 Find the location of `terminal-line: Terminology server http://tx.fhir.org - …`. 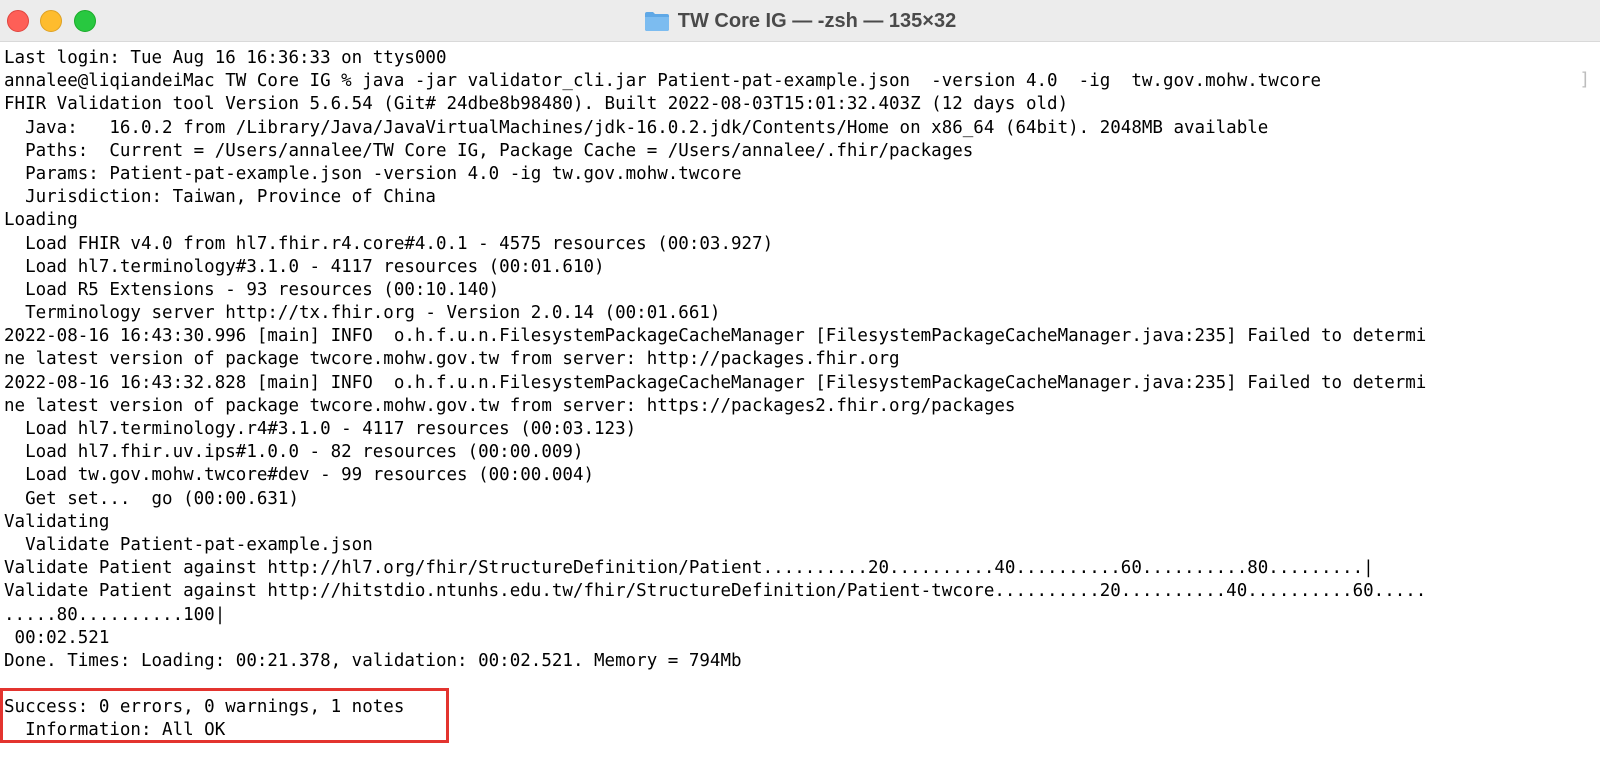

terminal-line: Terminology server http://tx.fhir.org - … is located at coordinates (362, 313).